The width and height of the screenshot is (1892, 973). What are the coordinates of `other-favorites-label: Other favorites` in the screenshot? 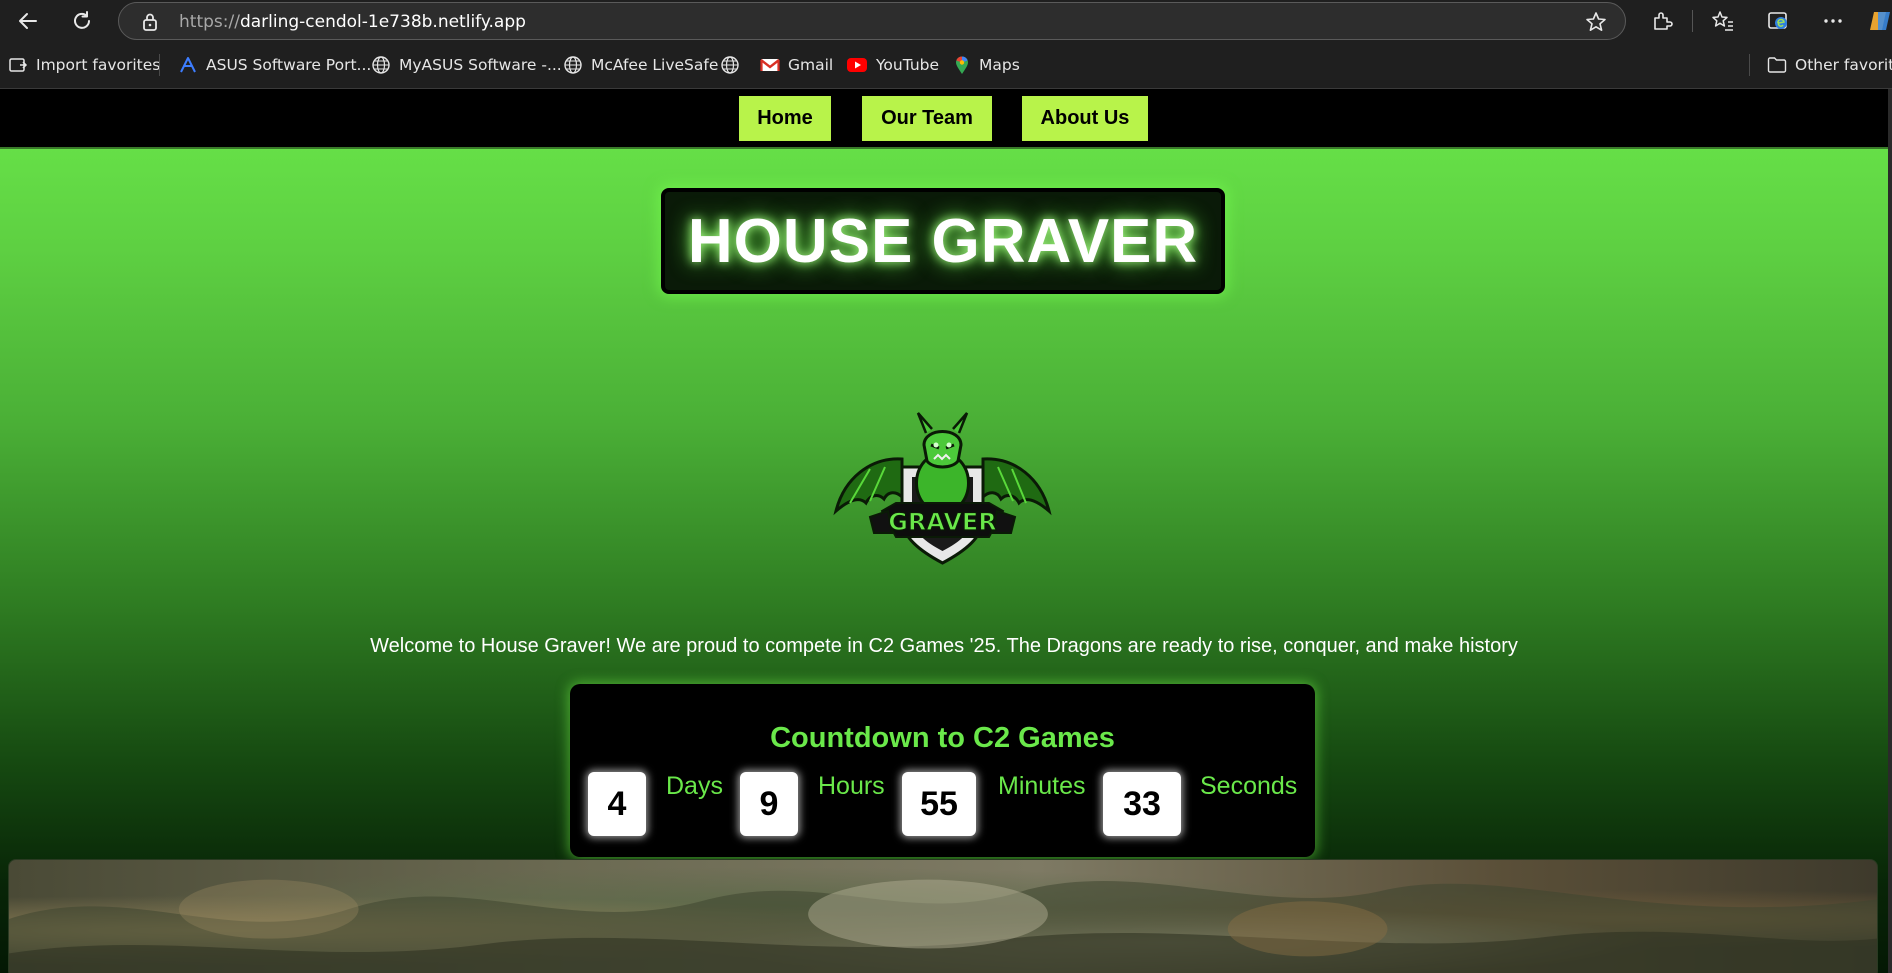 It's located at (1843, 65).